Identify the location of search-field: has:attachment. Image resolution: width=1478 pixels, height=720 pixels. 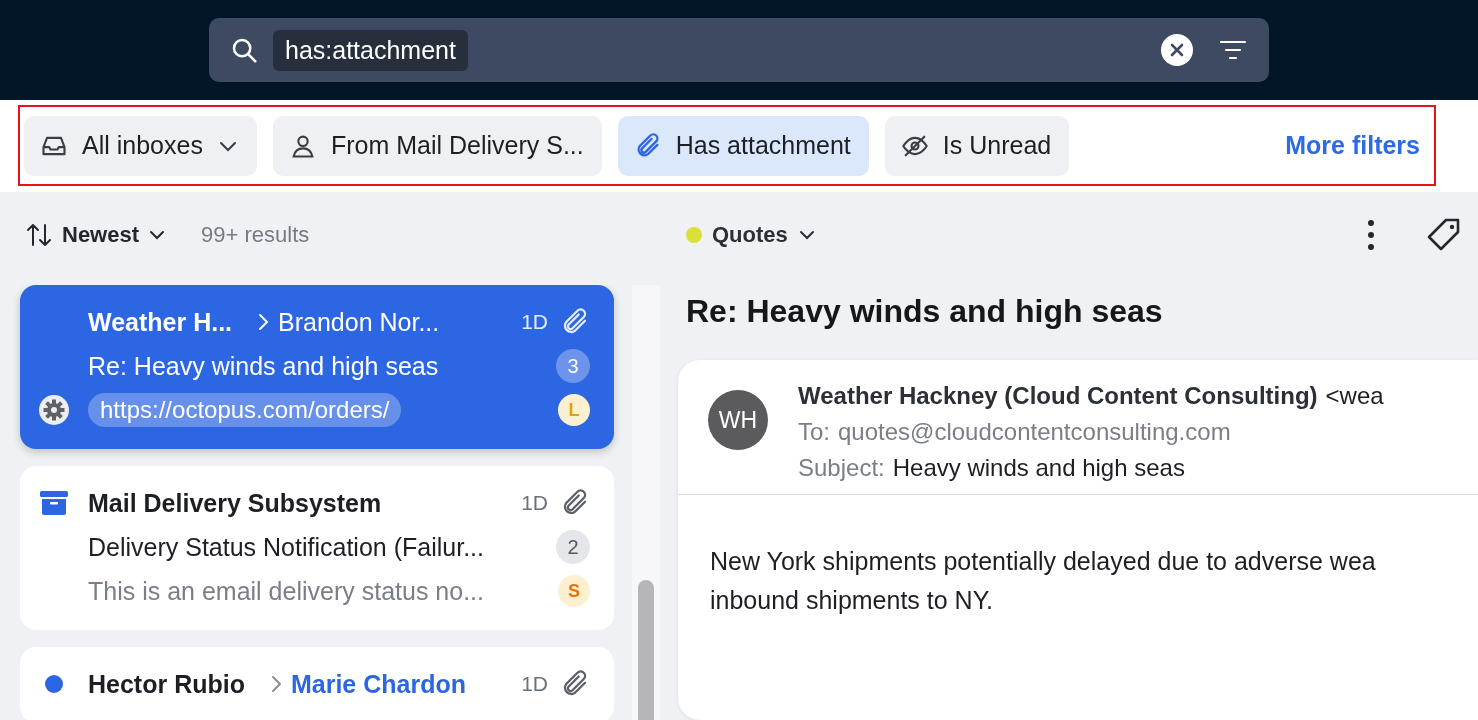
(739, 50).